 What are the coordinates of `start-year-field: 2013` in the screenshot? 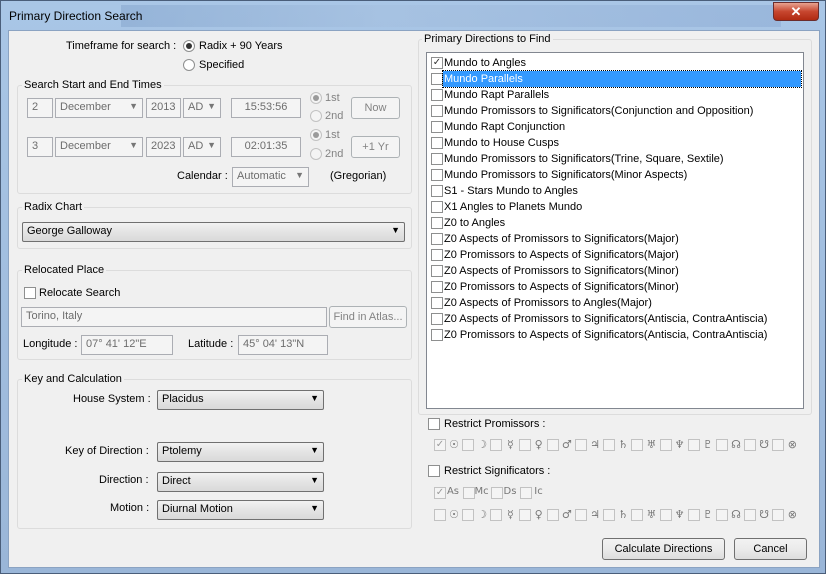 It's located at (163, 108).